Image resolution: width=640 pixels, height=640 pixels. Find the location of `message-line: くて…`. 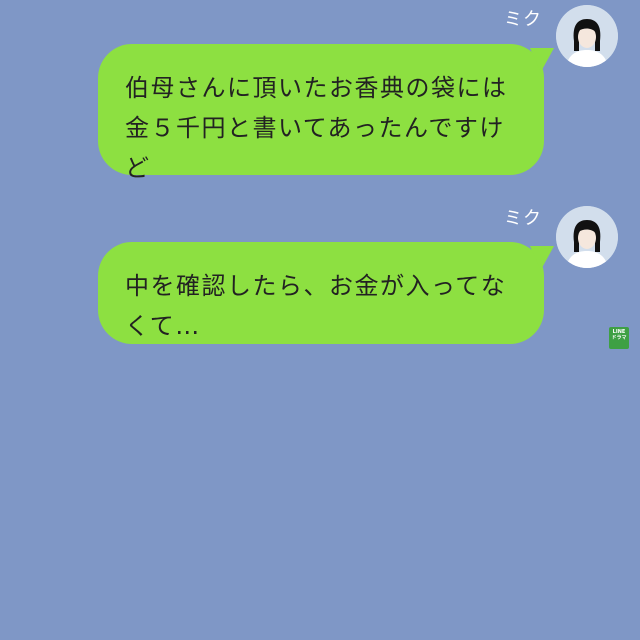

message-line: くて… is located at coordinates (163, 326).